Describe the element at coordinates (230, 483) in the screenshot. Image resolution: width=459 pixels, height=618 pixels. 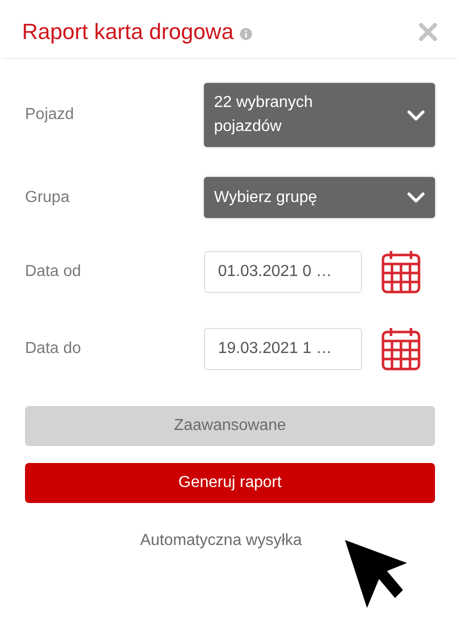
I see `generate-button: Generuj raport` at that location.